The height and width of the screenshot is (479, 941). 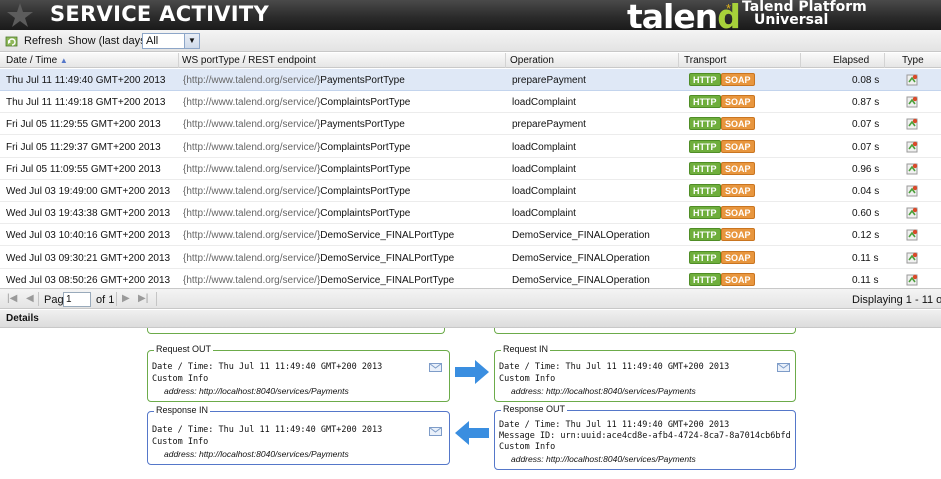 I want to click on last-page-icon: ▶|, so click(x=143, y=298).